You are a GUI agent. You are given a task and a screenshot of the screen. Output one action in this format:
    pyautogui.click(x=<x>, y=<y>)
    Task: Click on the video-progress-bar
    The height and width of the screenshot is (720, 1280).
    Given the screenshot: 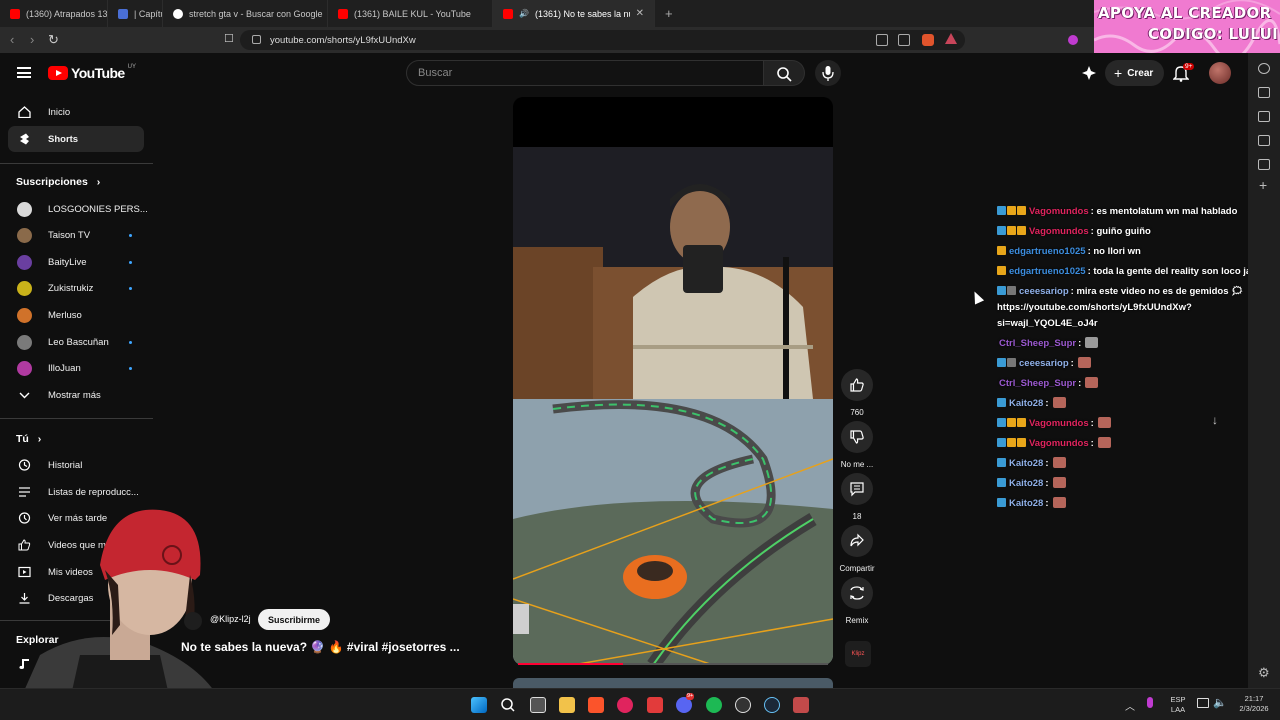 What is the action you would take?
    pyautogui.click(x=673, y=664)
    